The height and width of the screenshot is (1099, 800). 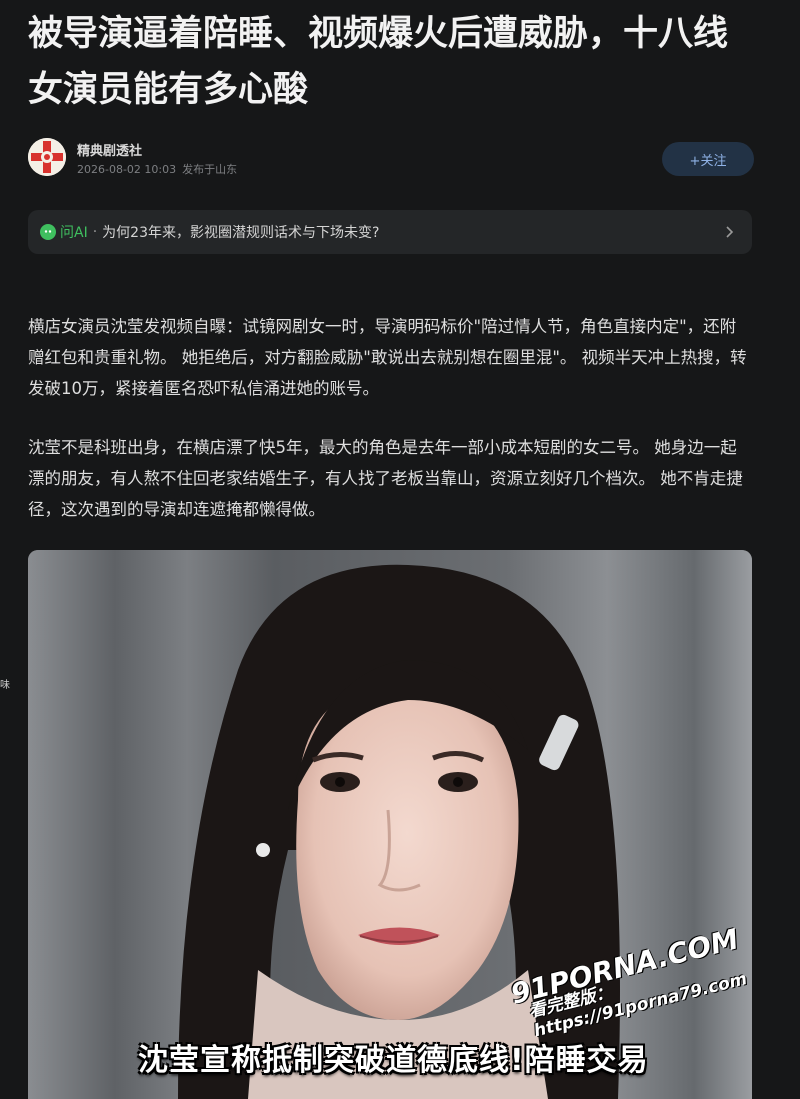 I want to click on follow-button: +关注, so click(x=708, y=159).